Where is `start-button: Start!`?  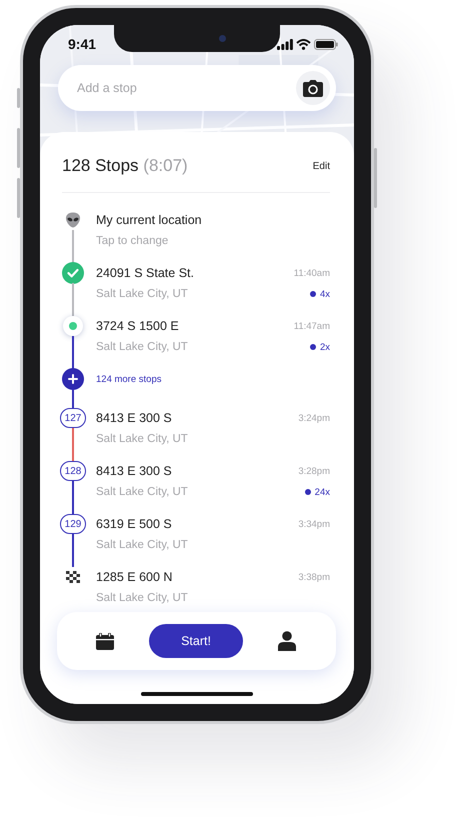 start-button: Start! is located at coordinates (196, 641).